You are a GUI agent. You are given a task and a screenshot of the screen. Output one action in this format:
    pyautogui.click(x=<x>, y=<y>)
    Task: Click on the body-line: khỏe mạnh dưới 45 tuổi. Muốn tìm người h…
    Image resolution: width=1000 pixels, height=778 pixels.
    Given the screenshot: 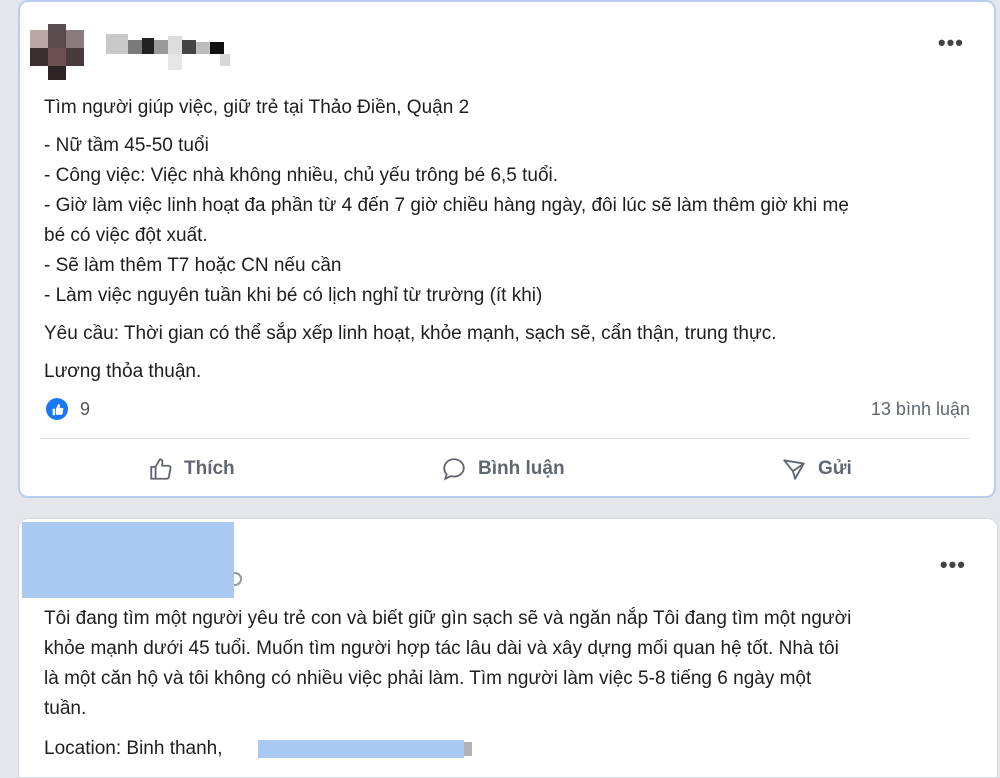 What is the action you would take?
    pyautogui.click(x=441, y=648)
    